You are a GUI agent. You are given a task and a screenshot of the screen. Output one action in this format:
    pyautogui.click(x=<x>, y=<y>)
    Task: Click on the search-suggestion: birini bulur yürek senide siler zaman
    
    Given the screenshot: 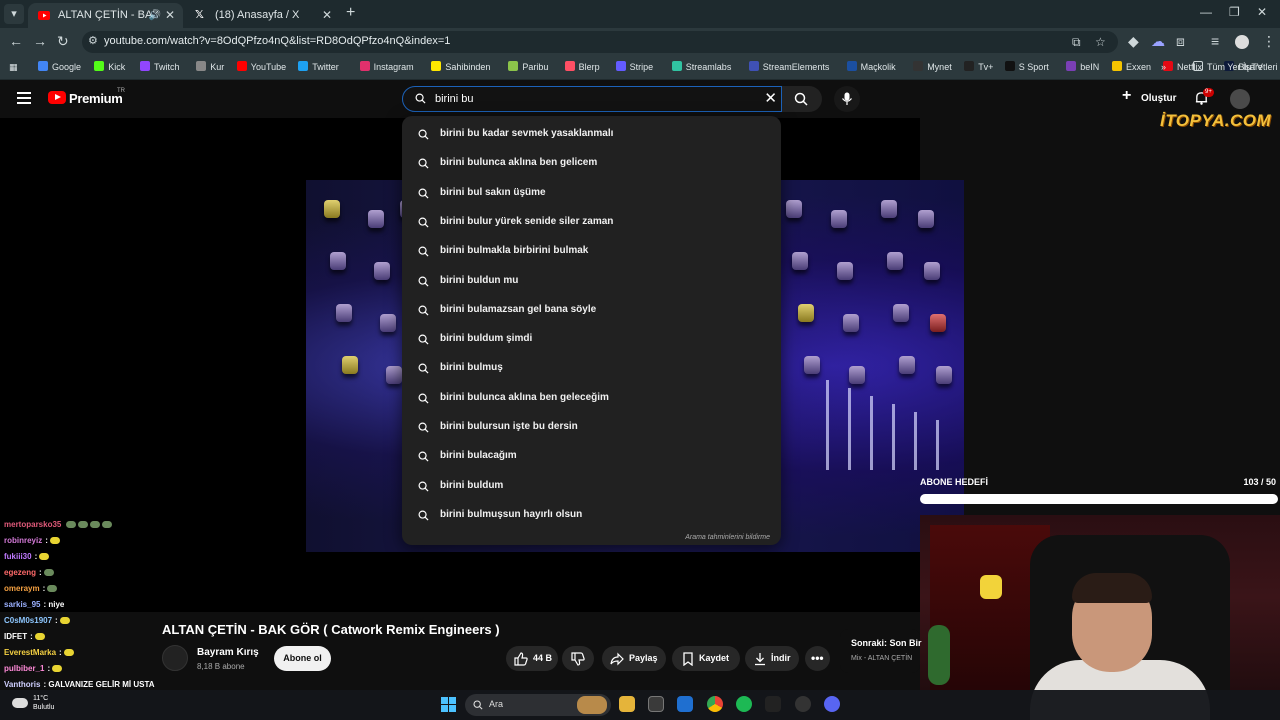 What is the action you would take?
    pyautogui.click(x=591, y=222)
    